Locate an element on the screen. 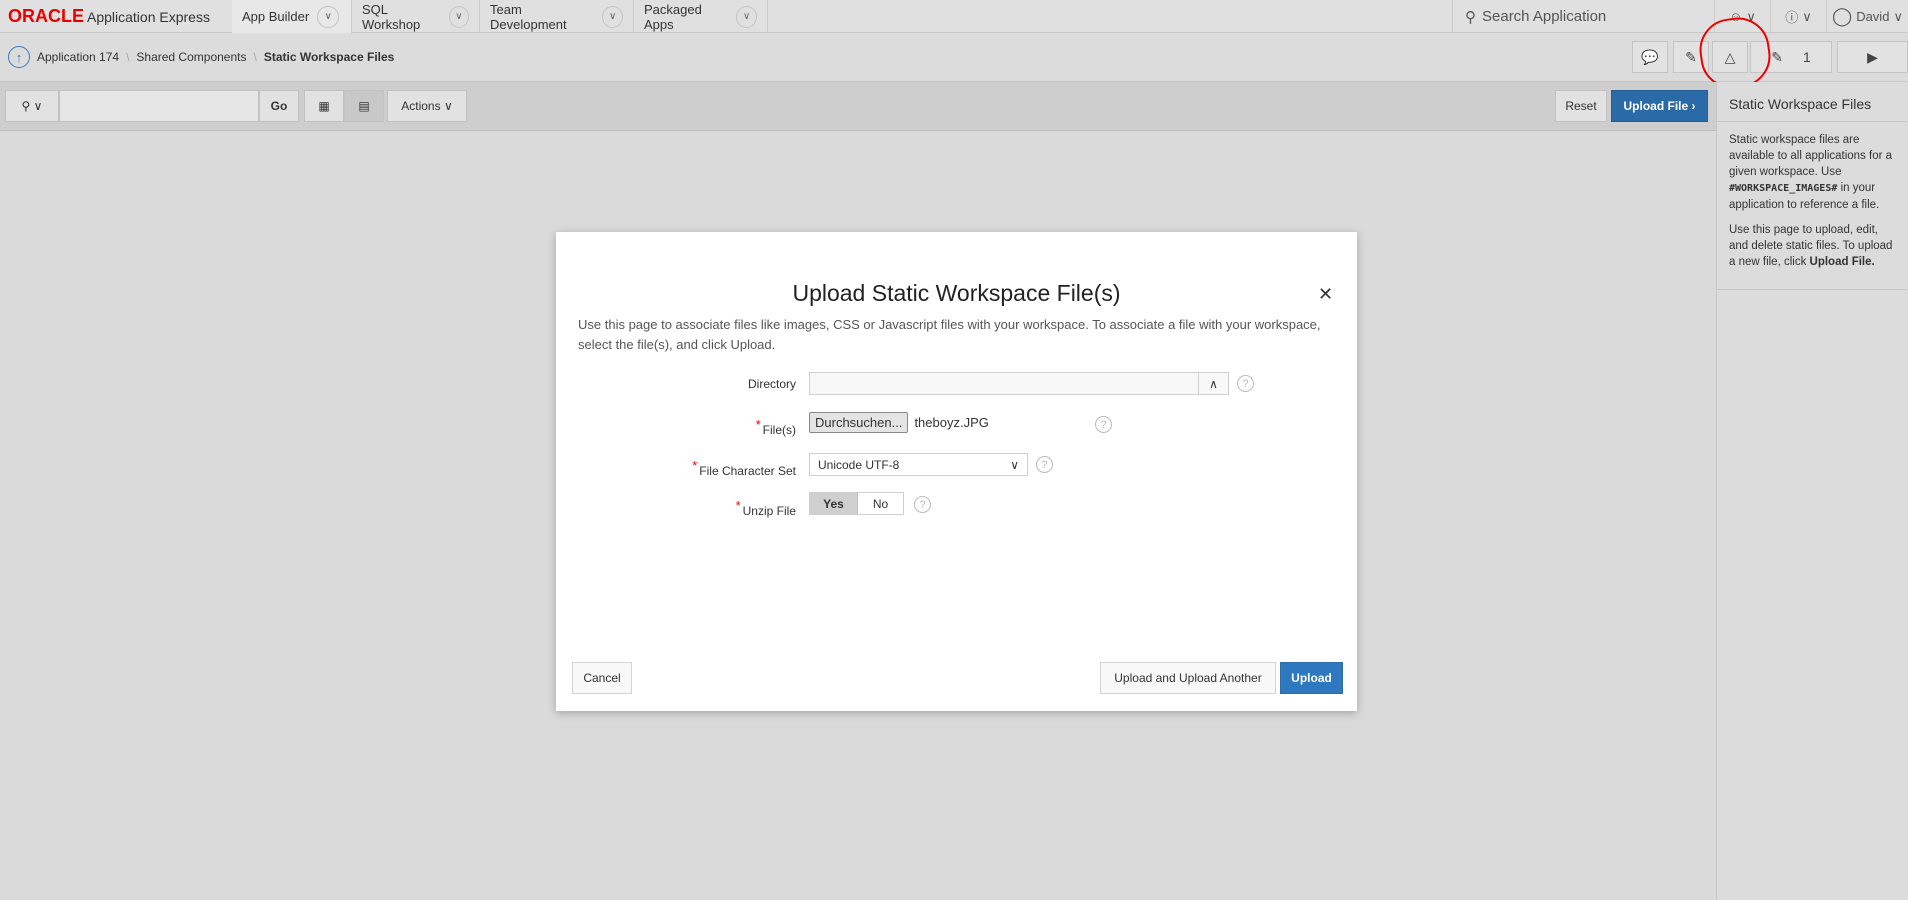  reset-label: Reset is located at coordinates (1581, 106).